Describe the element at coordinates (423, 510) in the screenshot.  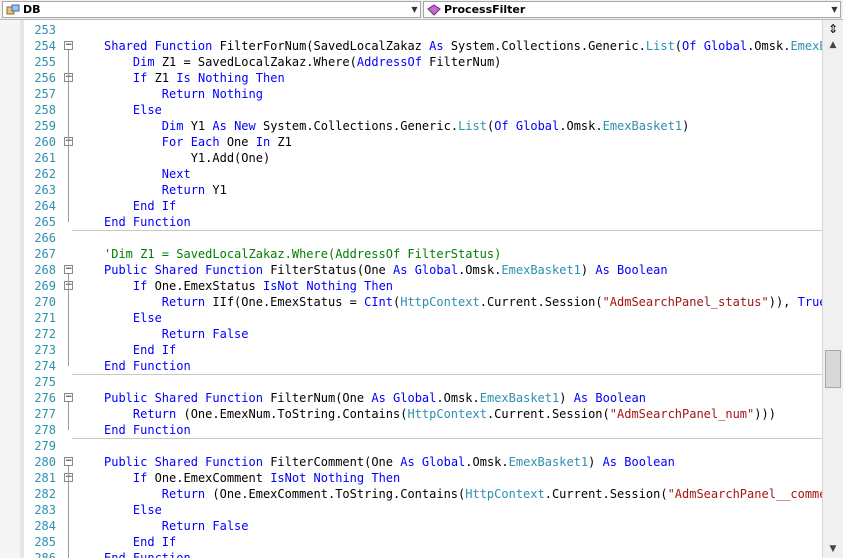
I see `code-line: 283 Else` at that location.